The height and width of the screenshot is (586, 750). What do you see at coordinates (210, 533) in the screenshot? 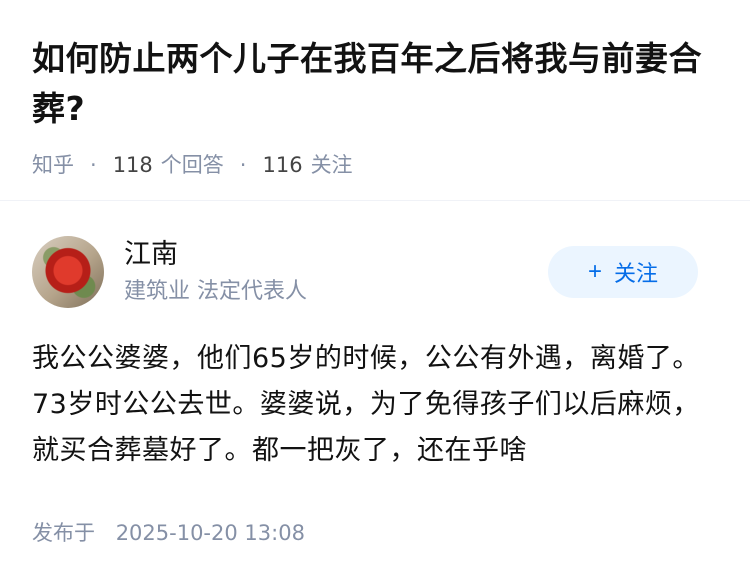
I see `published-time: 2025-10-20 13:08` at bounding box center [210, 533].